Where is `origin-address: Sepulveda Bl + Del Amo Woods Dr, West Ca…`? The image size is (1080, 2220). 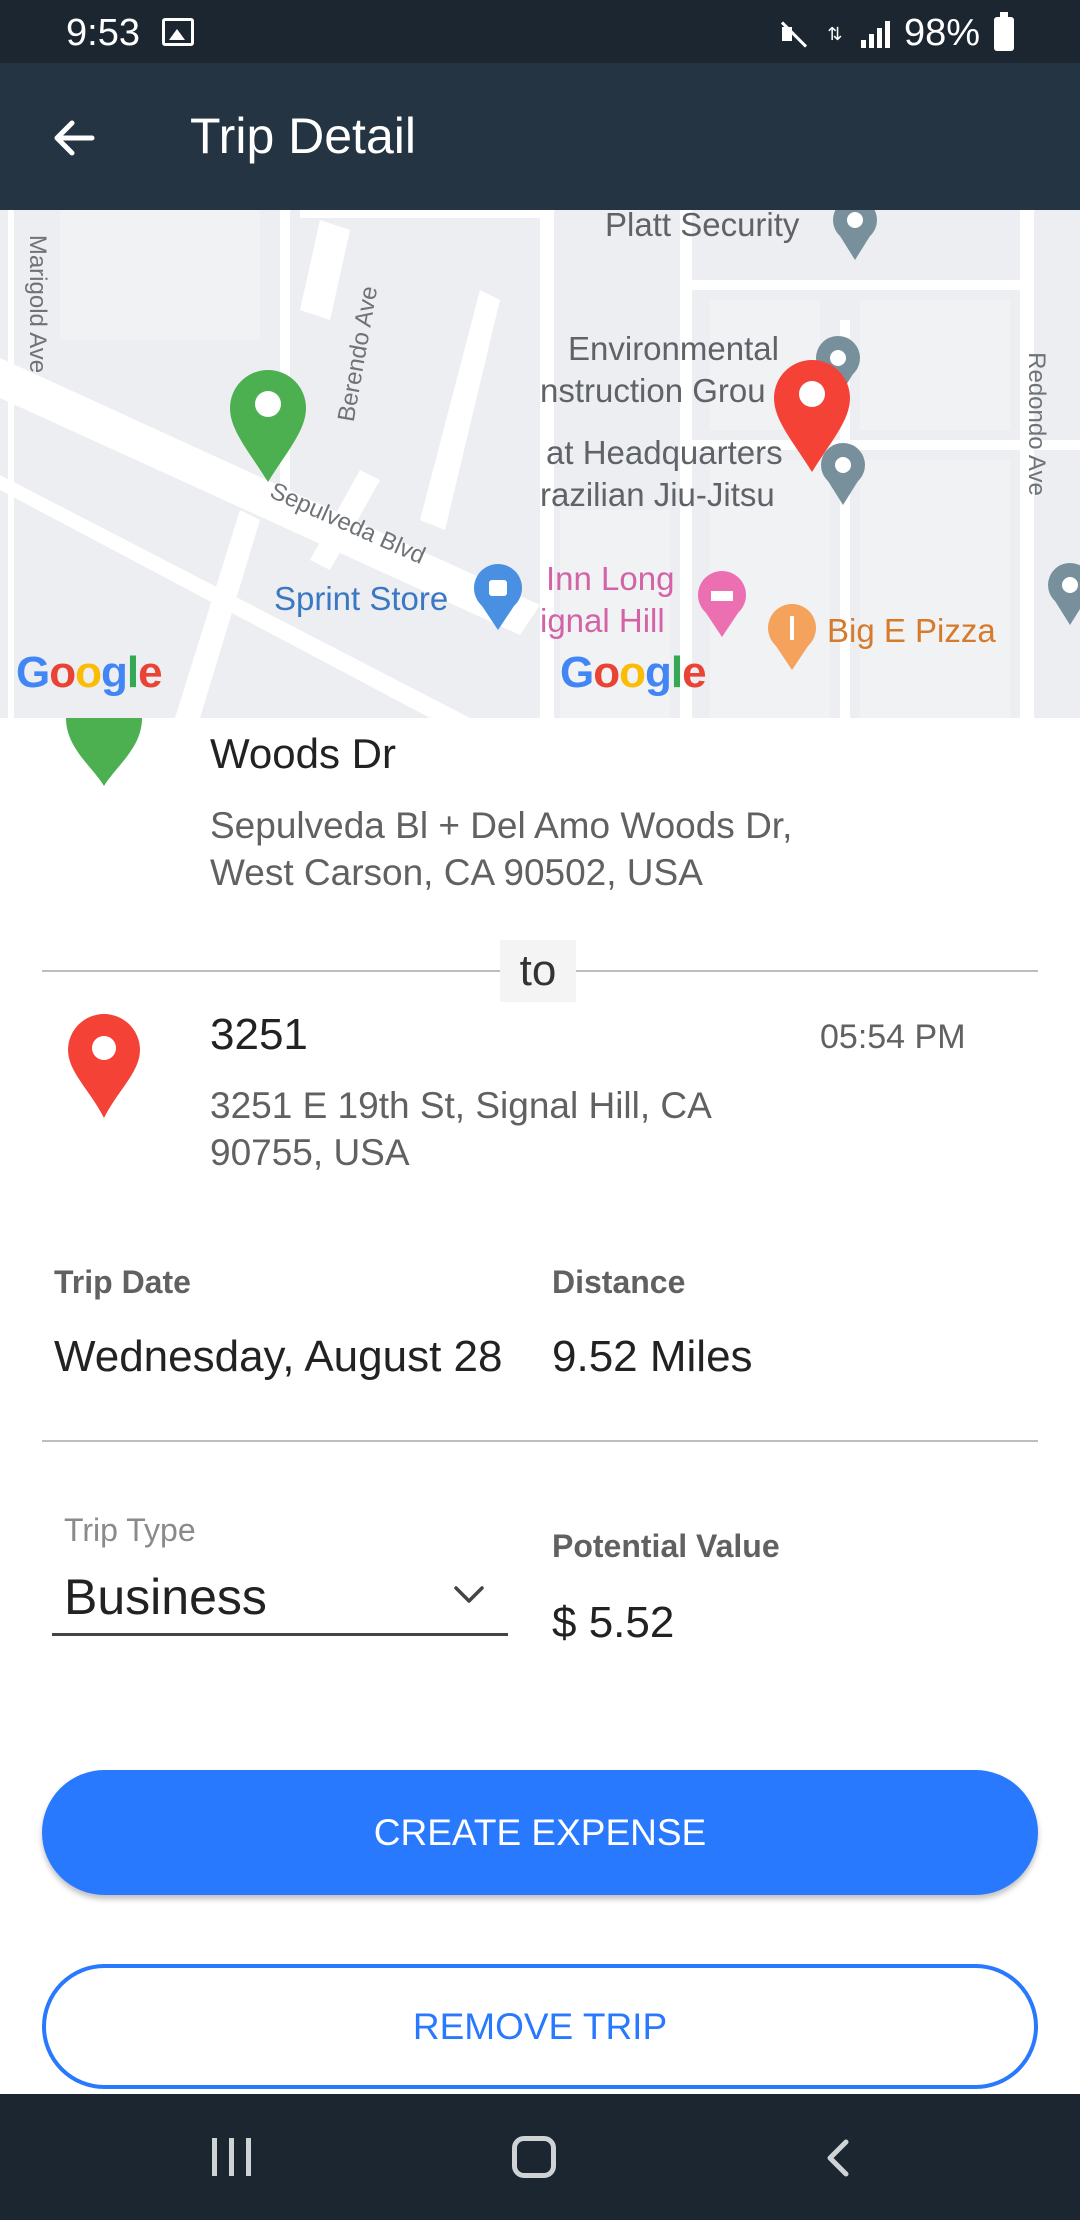 origin-address: Sepulveda Bl + Del Amo Woods Dr, West Ca… is located at coordinates (501, 849).